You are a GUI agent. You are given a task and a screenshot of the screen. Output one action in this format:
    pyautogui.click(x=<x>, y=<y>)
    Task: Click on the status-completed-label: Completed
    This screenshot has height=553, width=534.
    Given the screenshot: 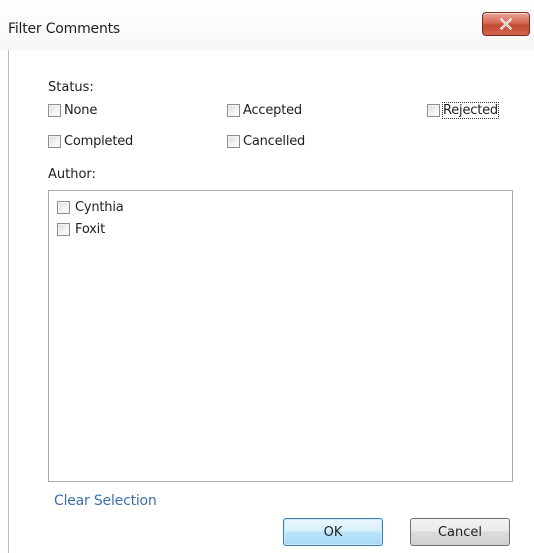 What is the action you would take?
    pyautogui.click(x=99, y=141)
    